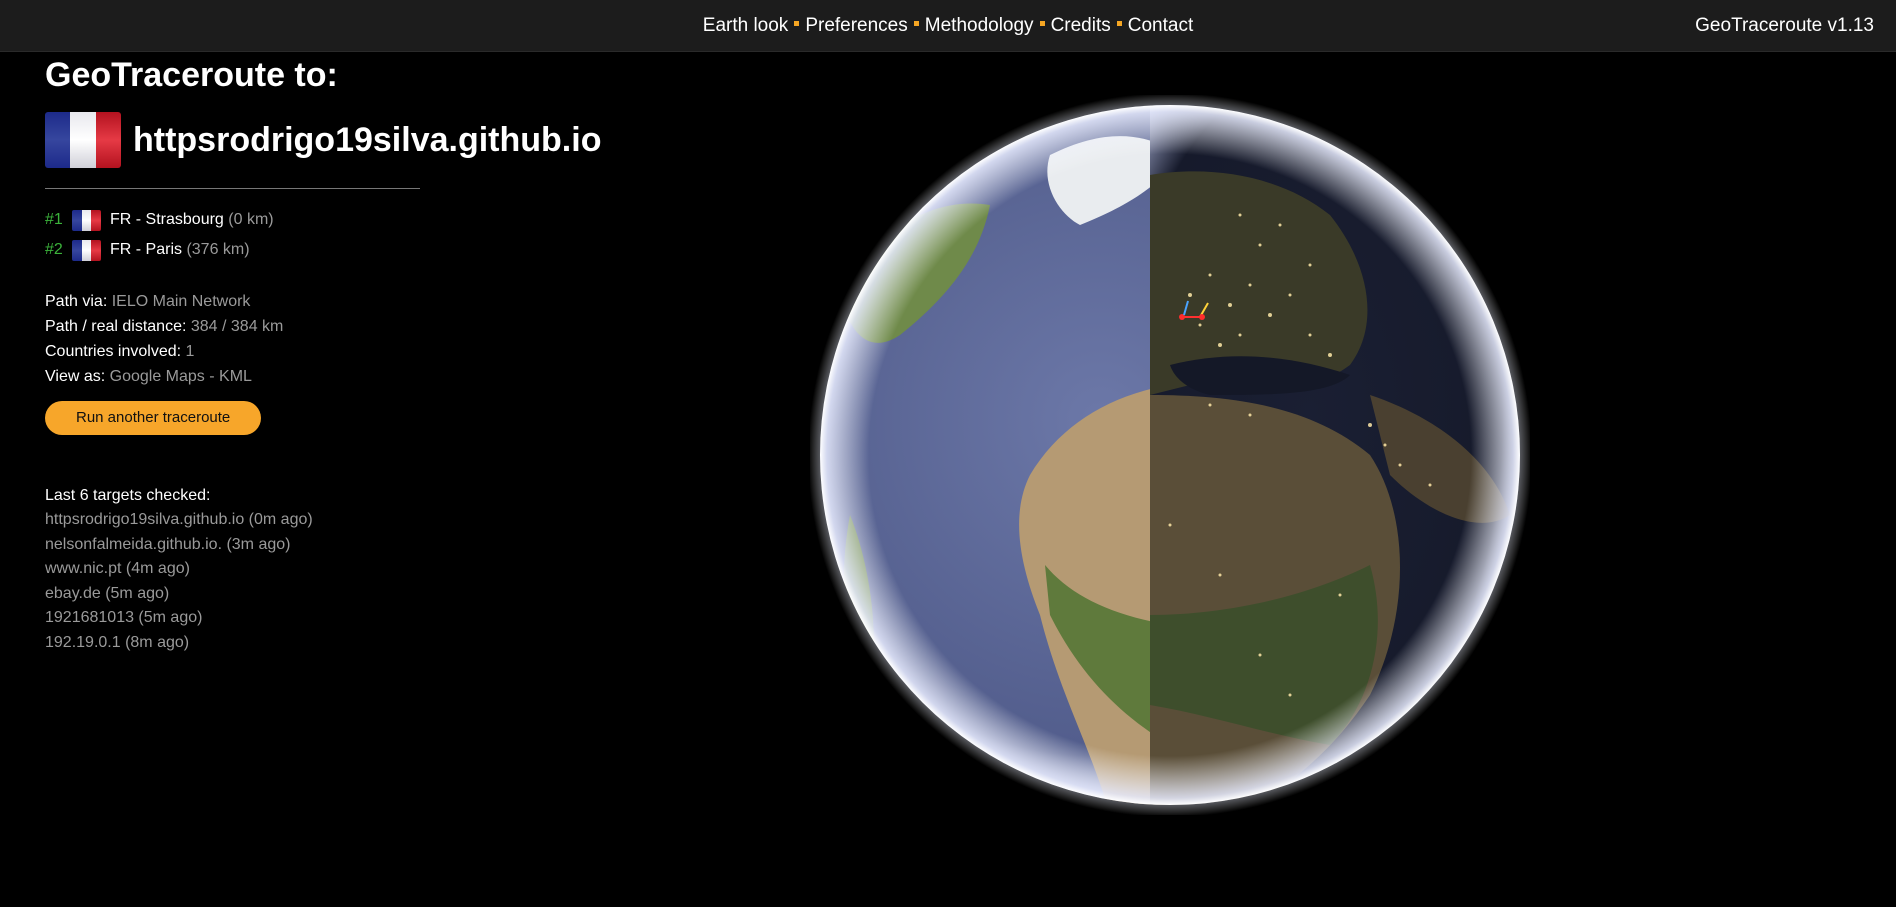 Image resolution: width=1896 pixels, height=907 pixels. What do you see at coordinates (76, 301) in the screenshot?
I see `path-via-label: Path via:` at bounding box center [76, 301].